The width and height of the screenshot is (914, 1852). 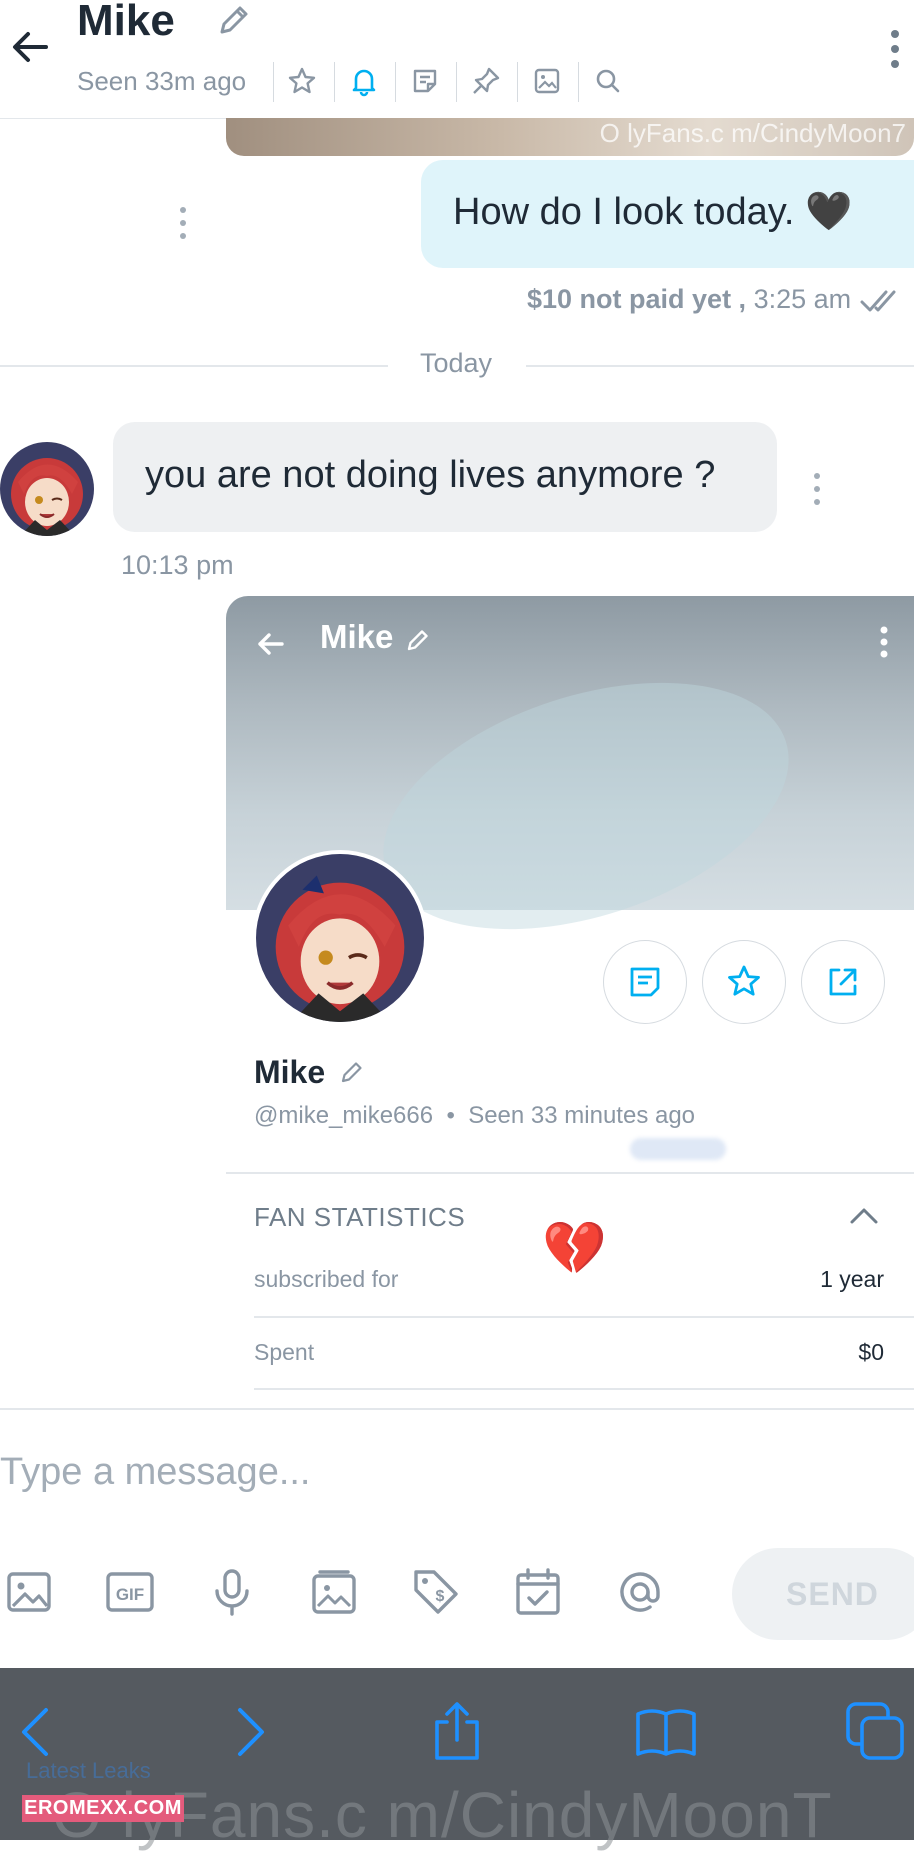 What do you see at coordinates (126, 23) in the screenshot?
I see `chat-title: Mike` at bounding box center [126, 23].